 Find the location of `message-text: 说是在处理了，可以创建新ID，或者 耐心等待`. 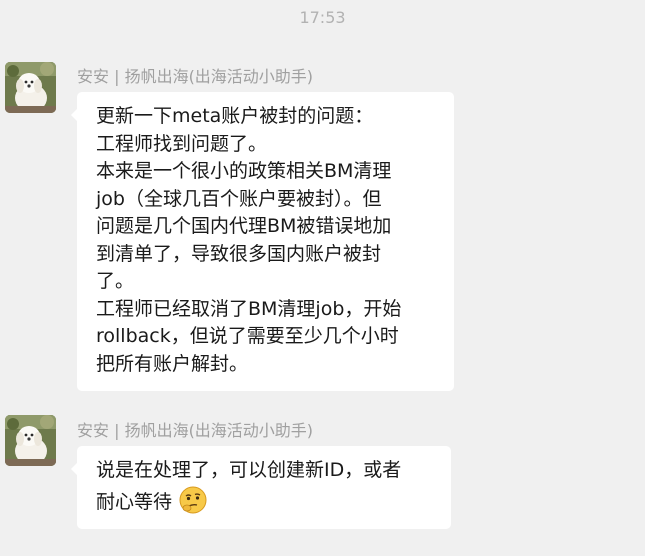

message-text: 说是在处理了，可以创建新ID，或者 耐心等待 is located at coordinates (249, 486).